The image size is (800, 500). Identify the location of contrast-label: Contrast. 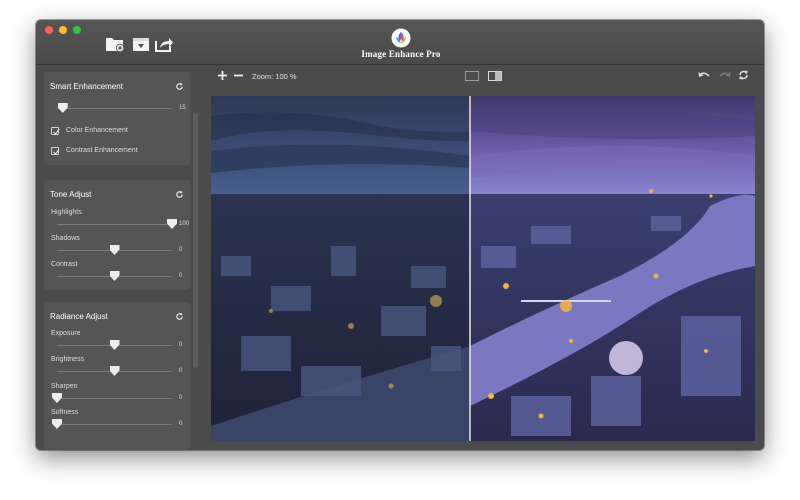
(64, 264).